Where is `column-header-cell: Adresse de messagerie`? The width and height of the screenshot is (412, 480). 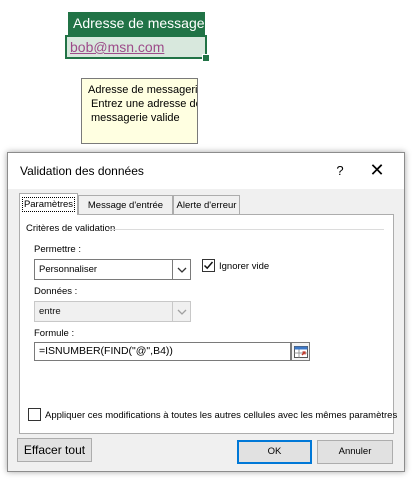 column-header-cell: Adresse de messagerie is located at coordinates (136, 23).